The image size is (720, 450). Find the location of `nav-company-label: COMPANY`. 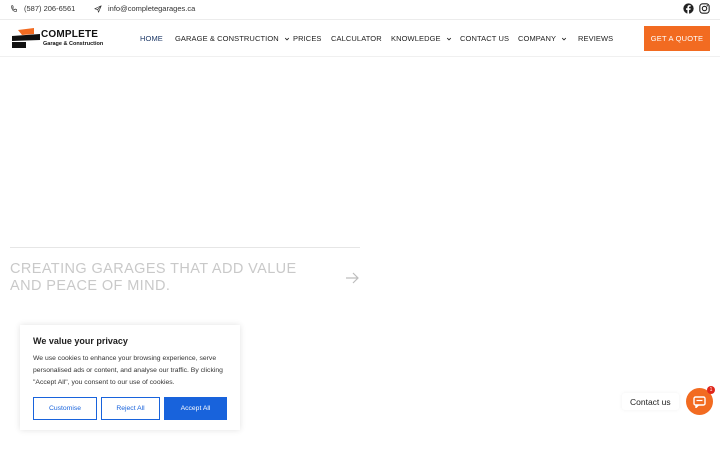

nav-company-label: COMPANY is located at coordinates (537, 38).